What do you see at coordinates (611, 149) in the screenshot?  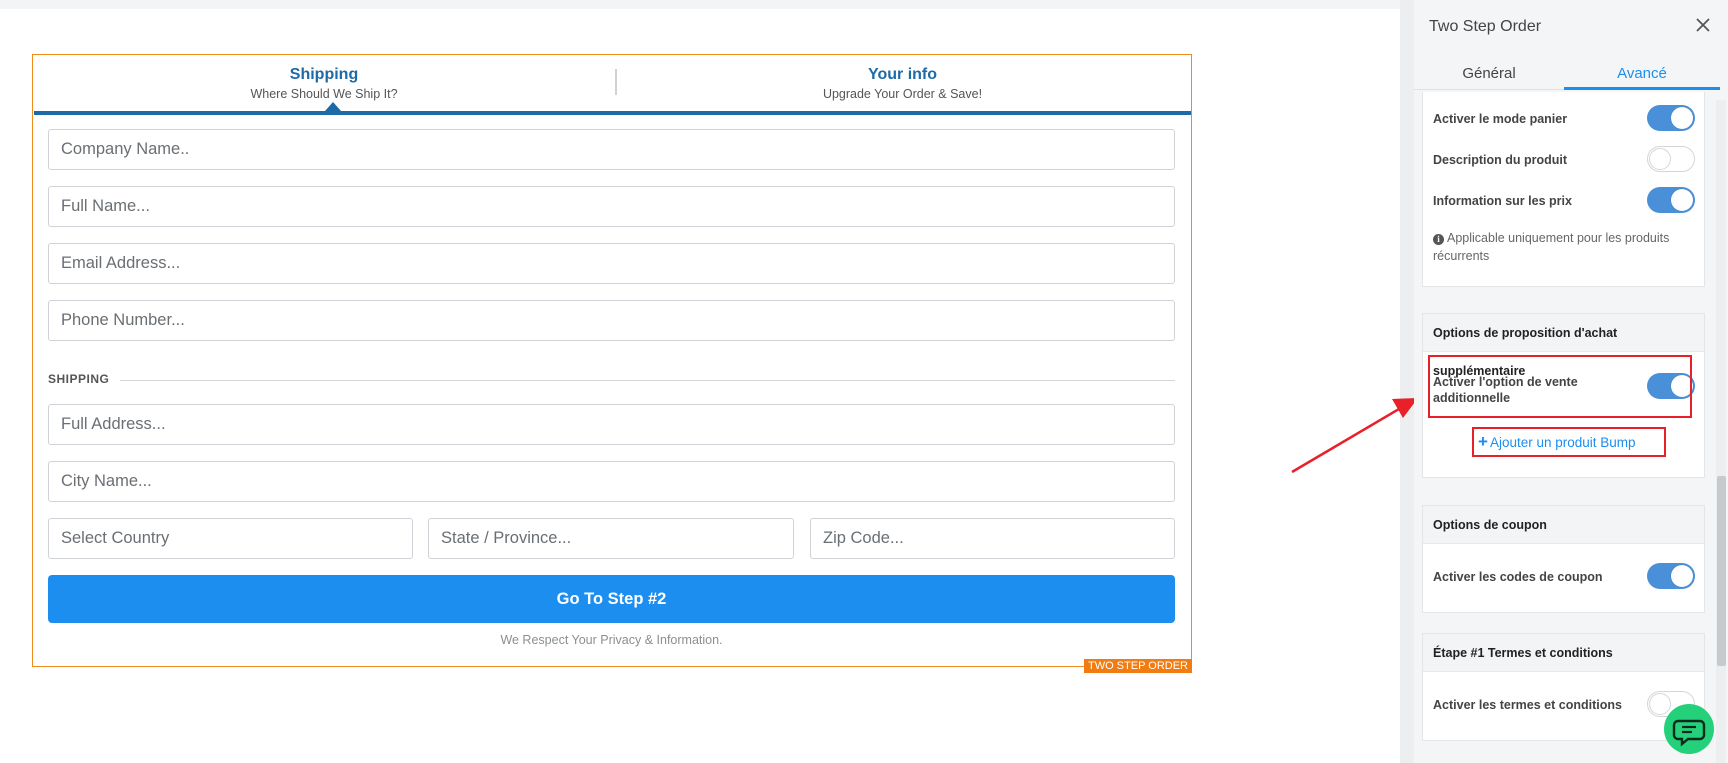 I see `company-name-input` at bounding box center [611, 149].